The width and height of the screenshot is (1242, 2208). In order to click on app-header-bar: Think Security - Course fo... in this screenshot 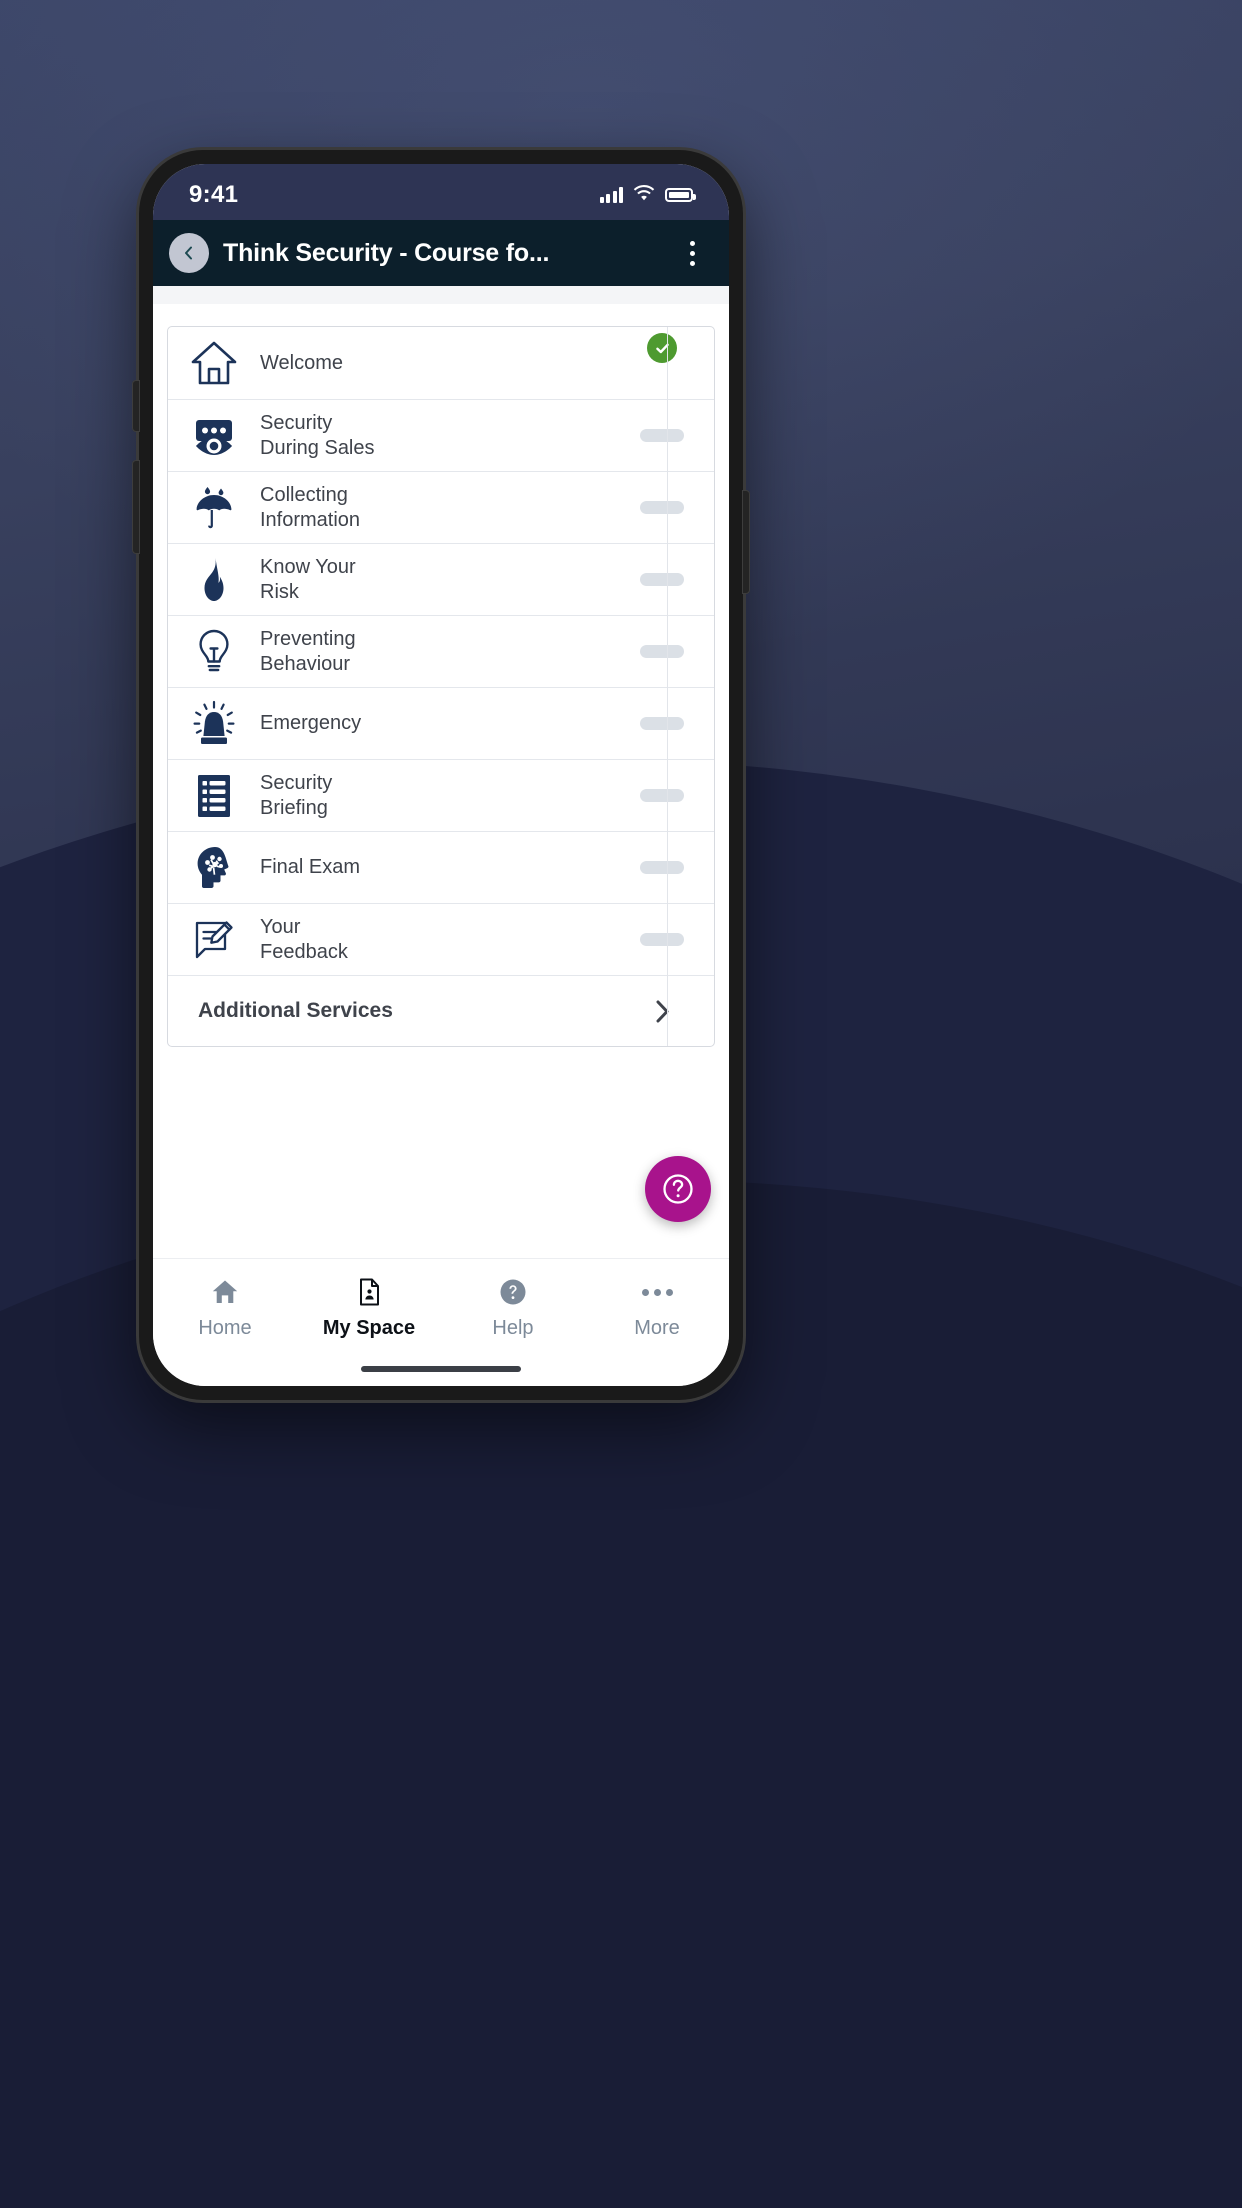, I will do `click(441, 253)`.